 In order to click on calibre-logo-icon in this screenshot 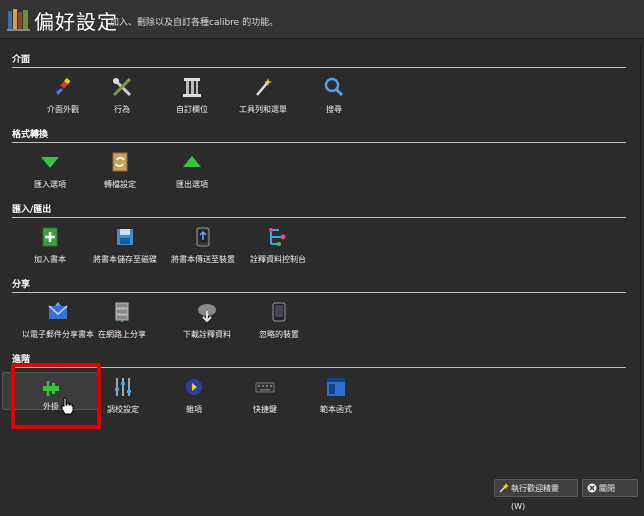, I will do `click(18, 20)`.